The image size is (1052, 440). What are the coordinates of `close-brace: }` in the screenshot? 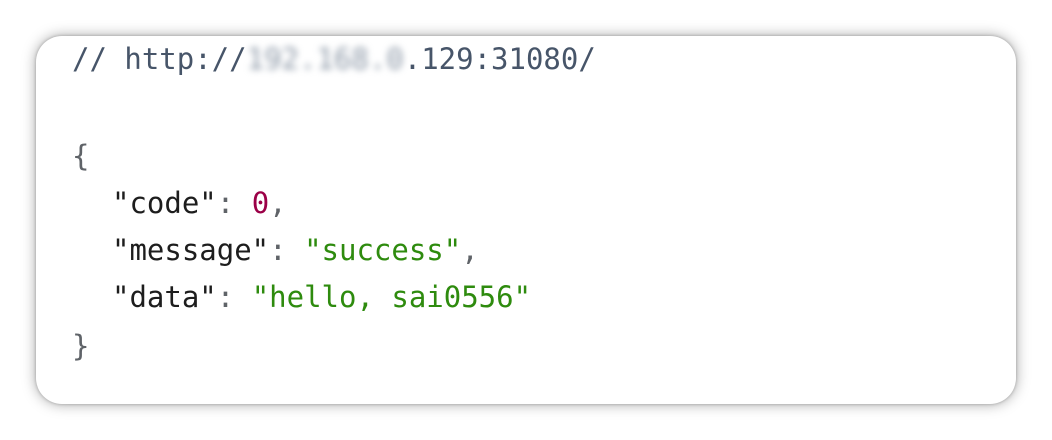 It's located at (81, 346).